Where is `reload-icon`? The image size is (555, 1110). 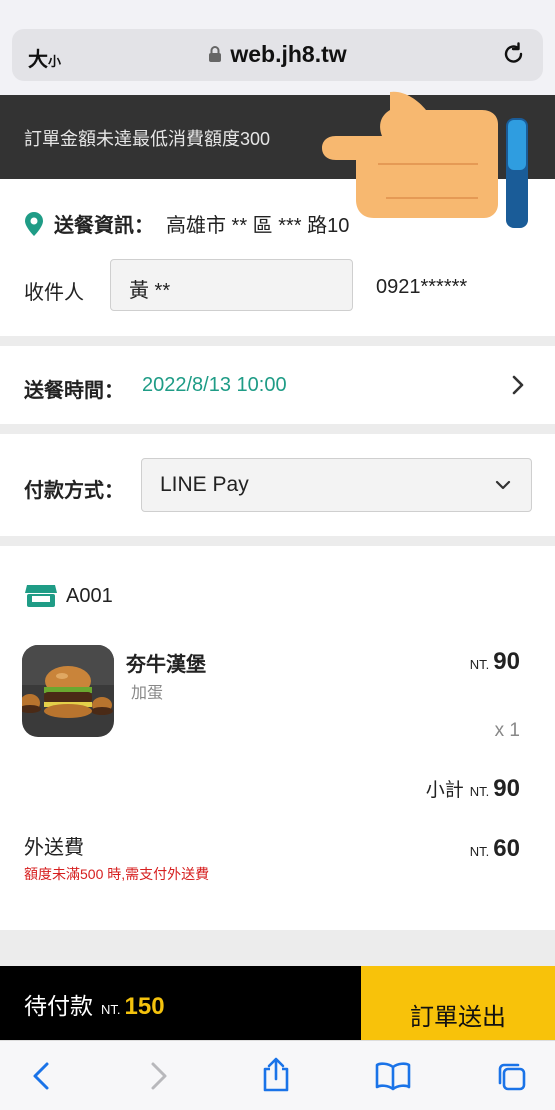
reload-icon is located at coordinates (514, 54).